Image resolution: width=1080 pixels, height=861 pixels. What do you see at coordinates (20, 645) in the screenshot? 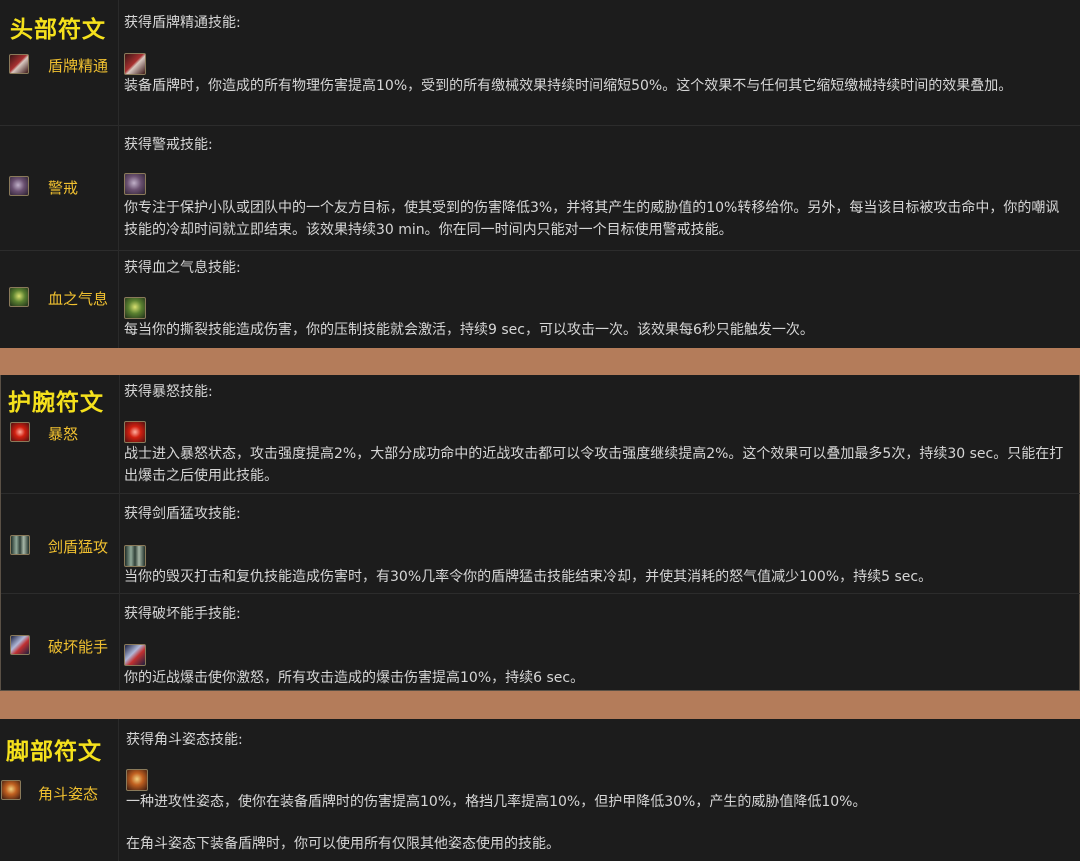
I see `wrecking-crew-icon` at bounding box center [20, 645].